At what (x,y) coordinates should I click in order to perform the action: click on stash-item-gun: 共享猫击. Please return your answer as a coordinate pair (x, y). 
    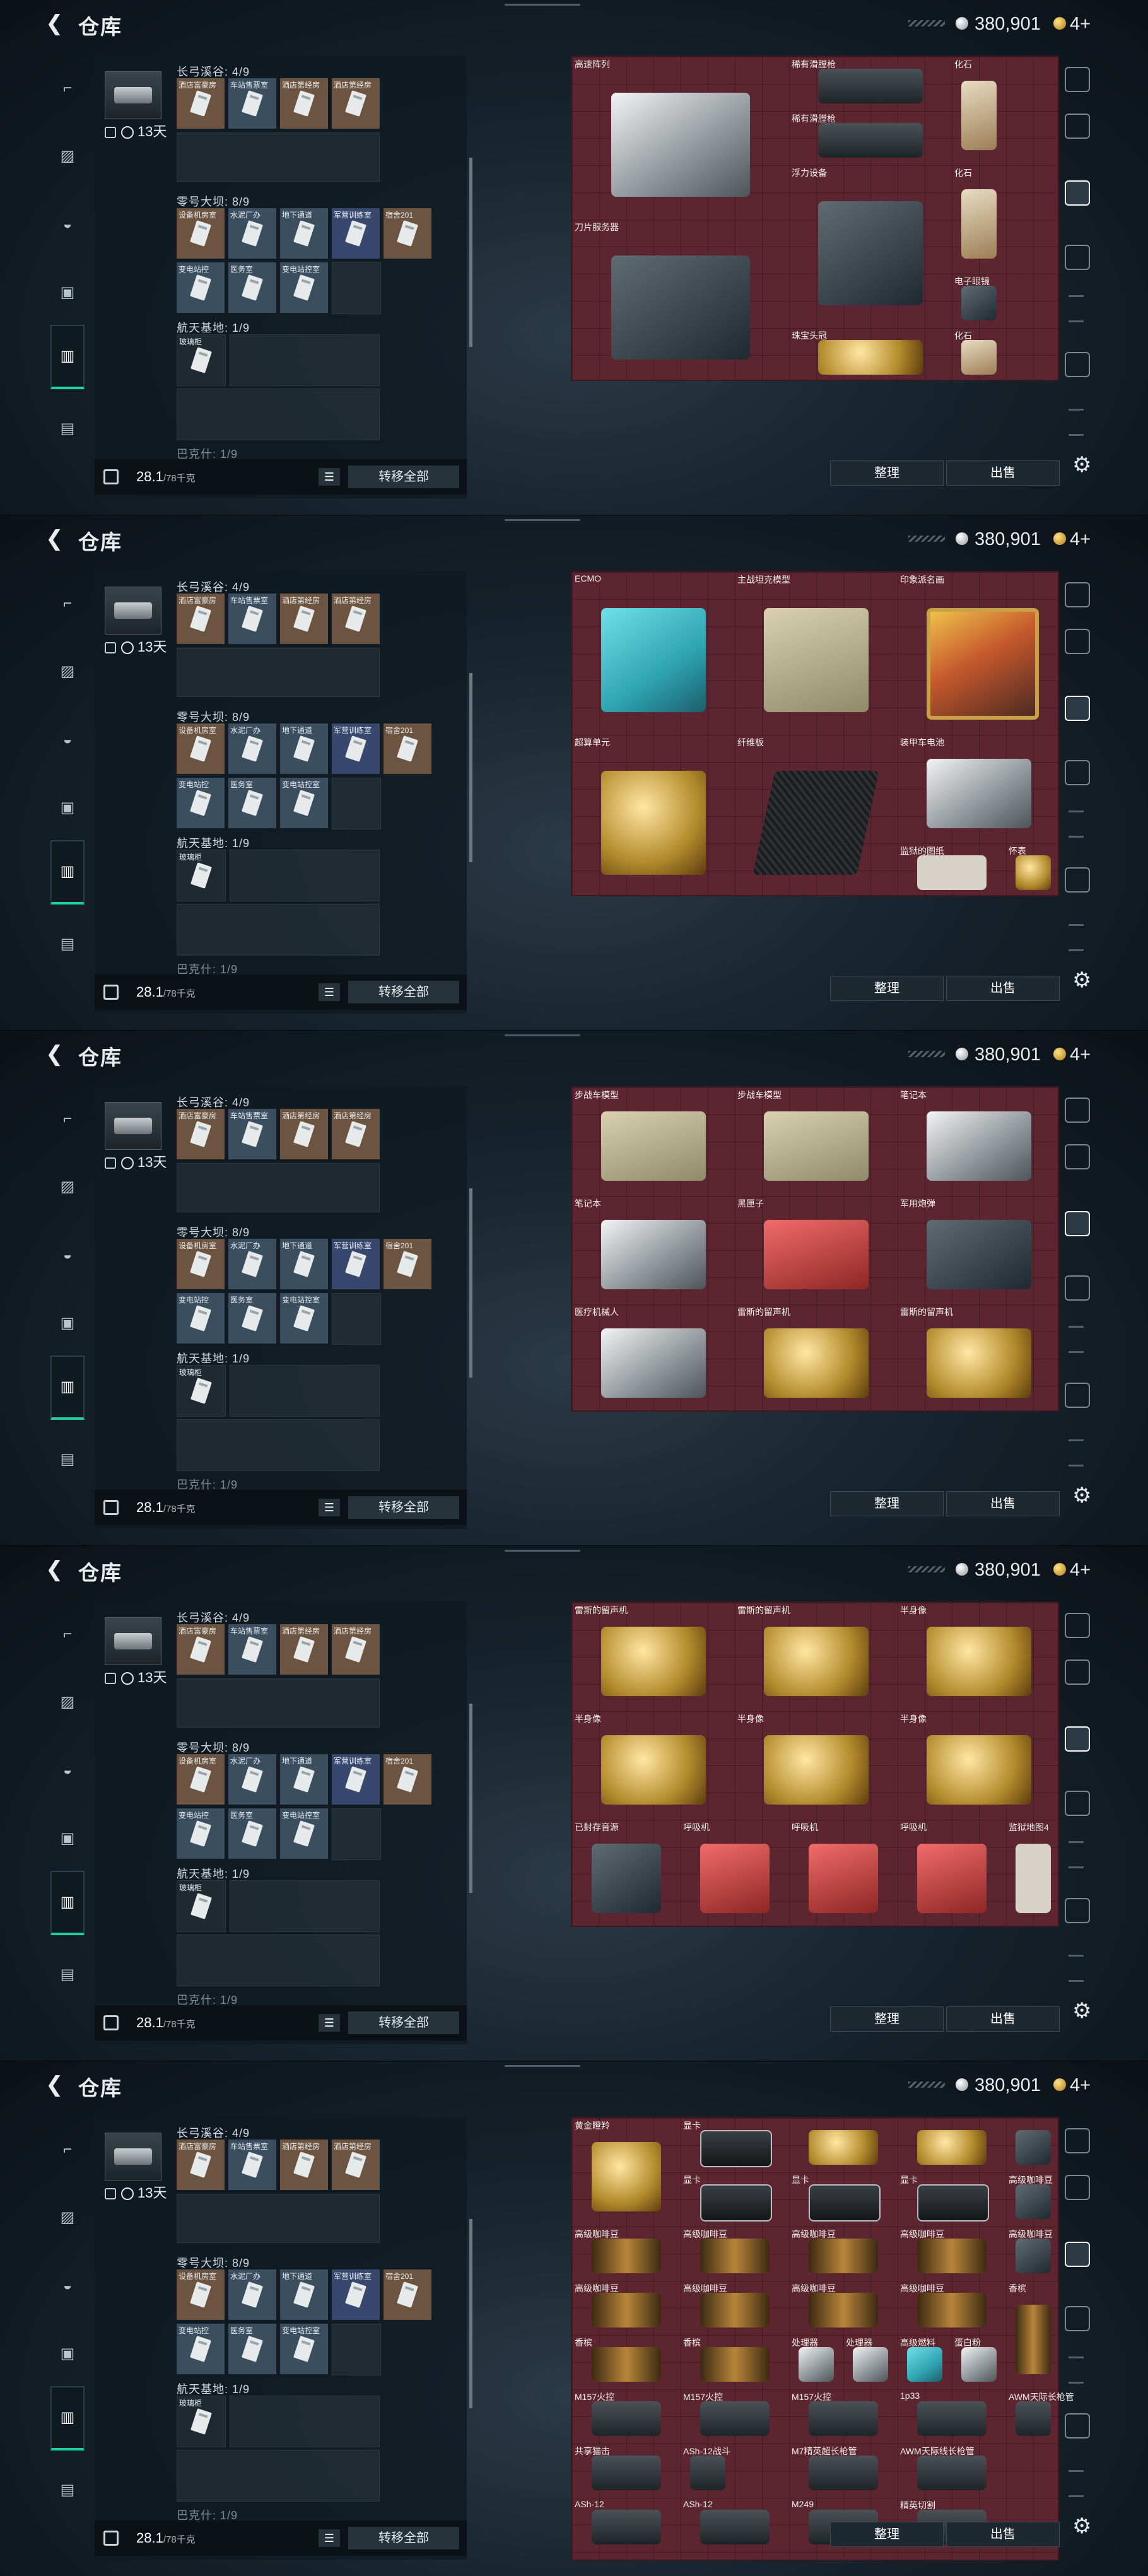
    Looking at the image, I should click on (626, 2471).